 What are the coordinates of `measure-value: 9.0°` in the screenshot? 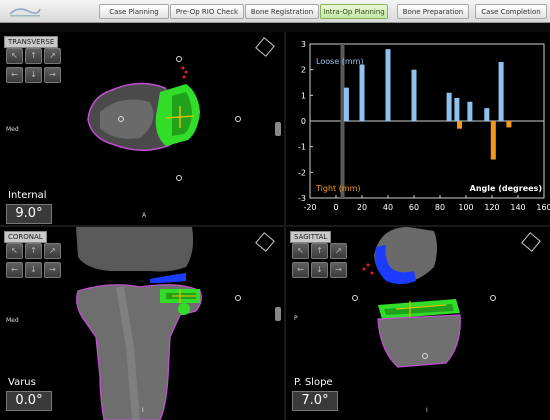 It's located at (29, 214).